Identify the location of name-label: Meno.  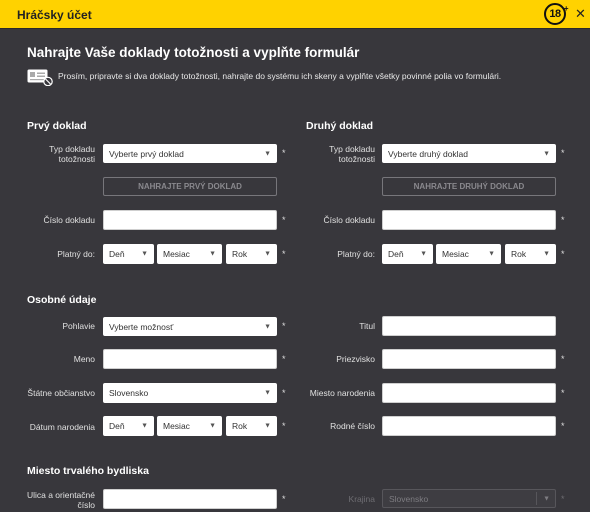
(84, 359).